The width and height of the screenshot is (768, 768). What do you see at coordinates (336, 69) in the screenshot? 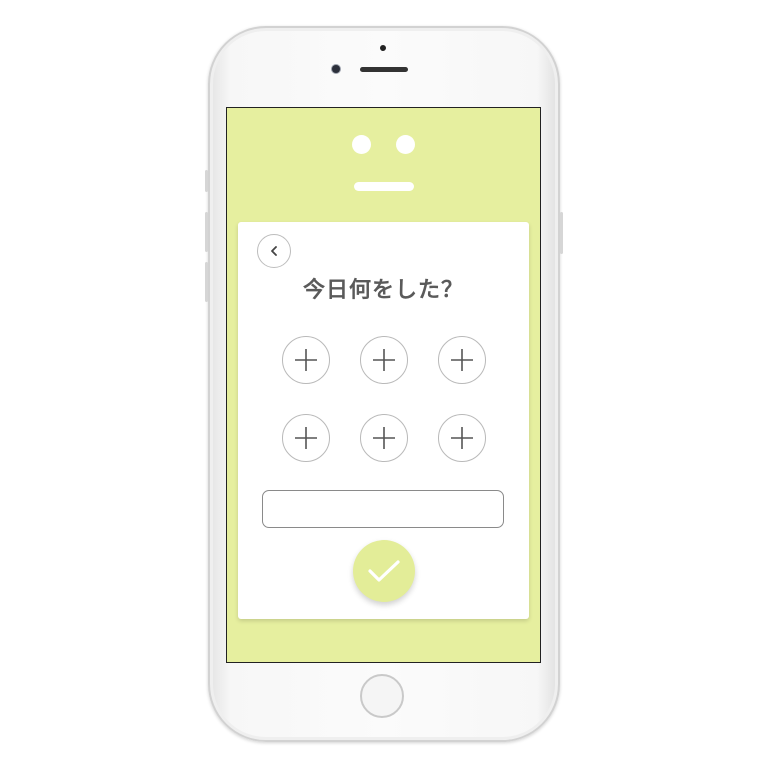
I see `front-camera` at bounding box center [336, 69].